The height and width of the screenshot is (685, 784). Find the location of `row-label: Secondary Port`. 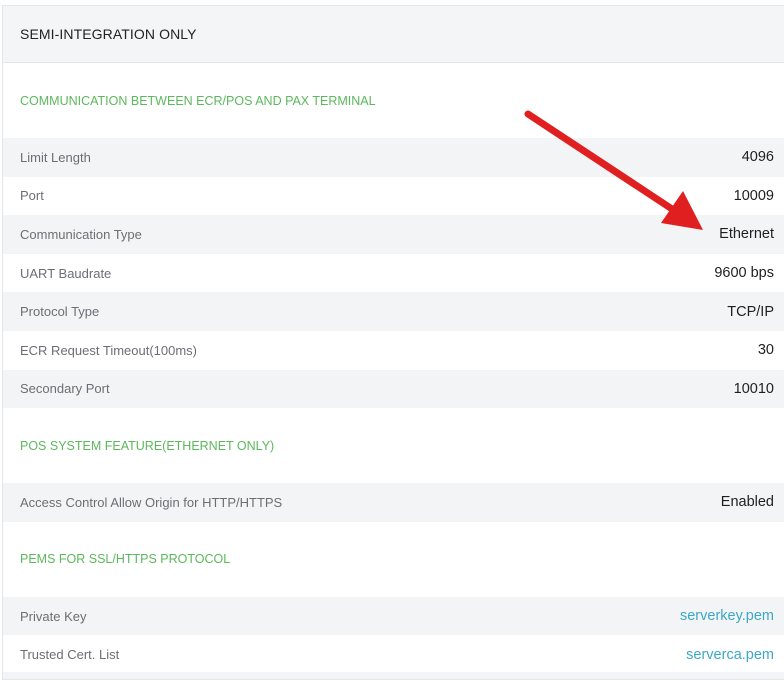

row-label: Secondary Port is located at coordinates (65, 389).